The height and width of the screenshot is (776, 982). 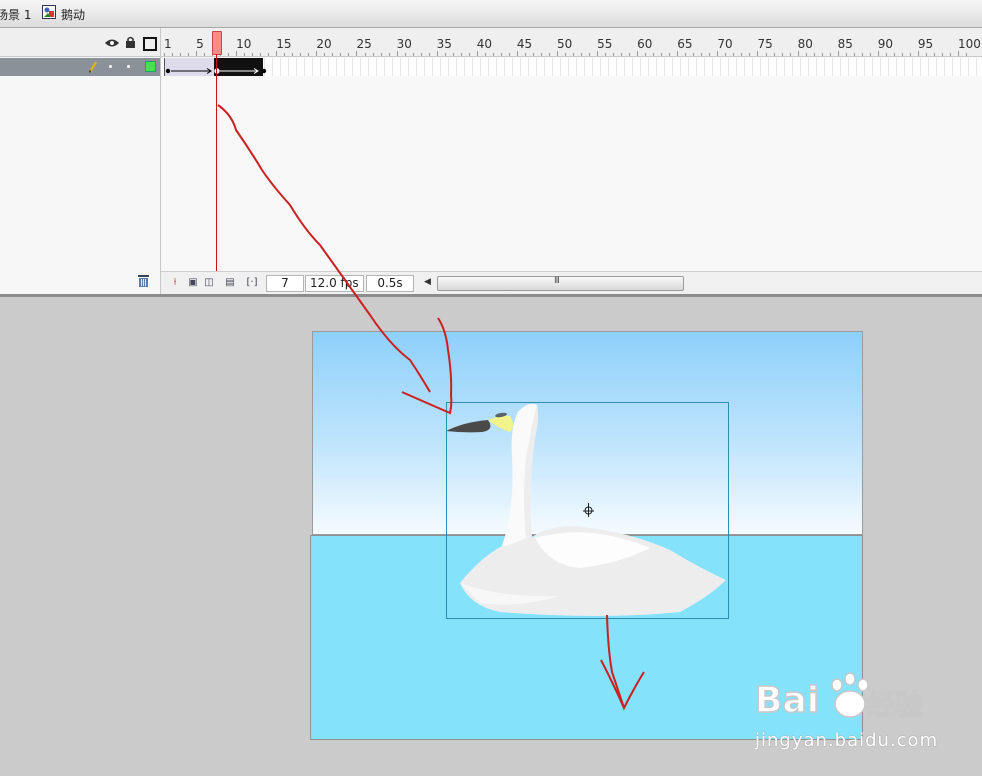 What do you see at coordinates (839, 697) in the screenshot?
I see `baidu-logo: Bai 经验` at bounding box center [839, 697].